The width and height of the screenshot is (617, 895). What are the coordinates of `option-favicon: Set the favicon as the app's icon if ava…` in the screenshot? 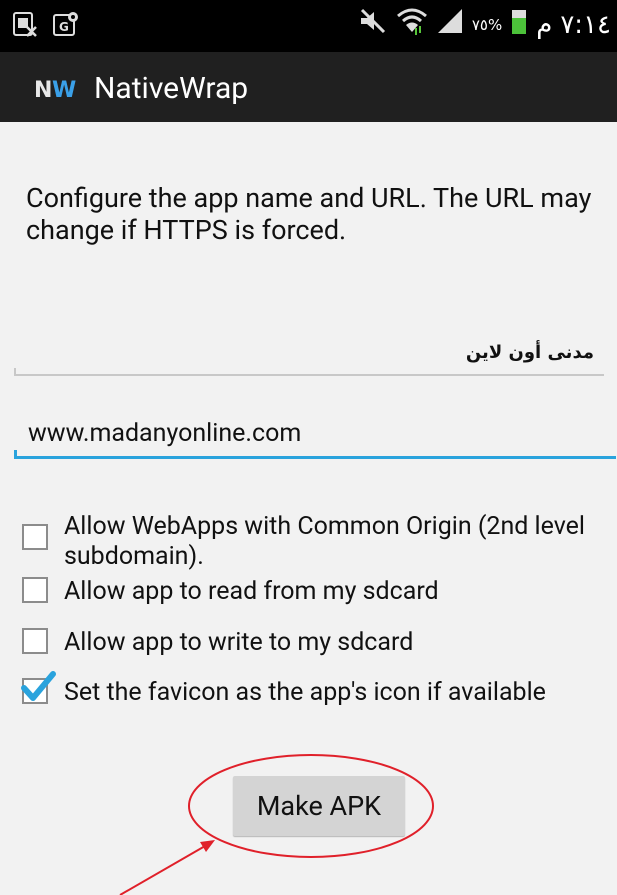 It's located at (283, 689).